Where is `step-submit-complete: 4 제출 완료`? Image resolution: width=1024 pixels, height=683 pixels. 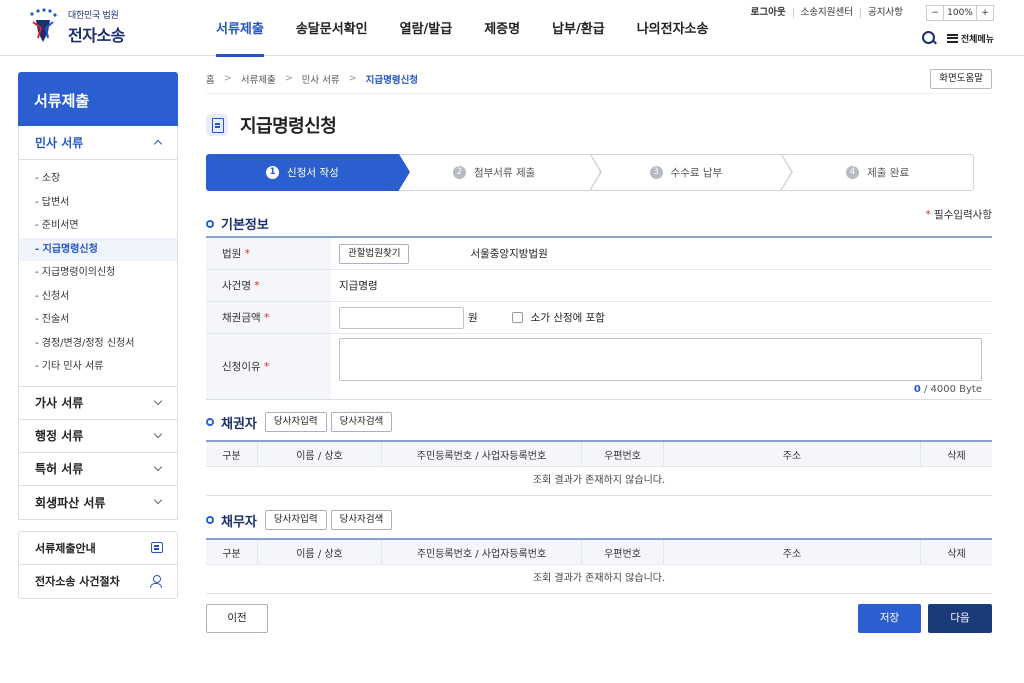 step-submit-complete: 4 제출 완료 is located at coordinates (878, 172).